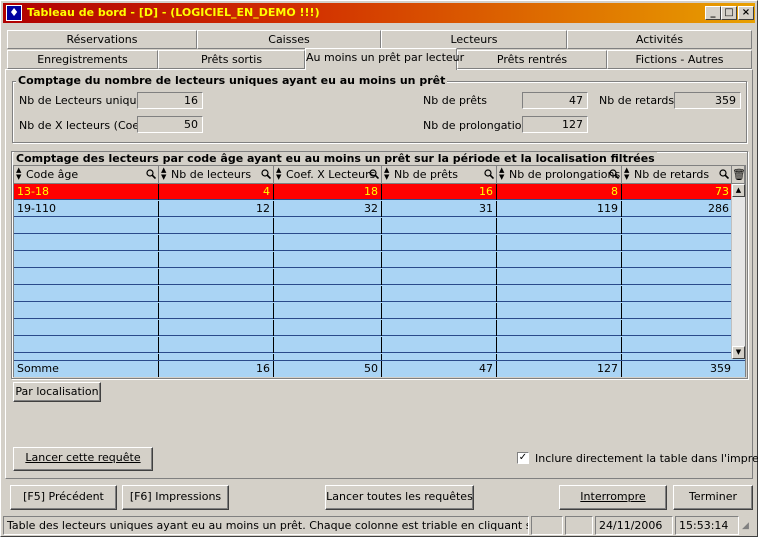 The image size is (758, 537). Describe the element at coordinates (745, 526) in the screenshot. I see `resize-grip-icon: ◢` at that location.